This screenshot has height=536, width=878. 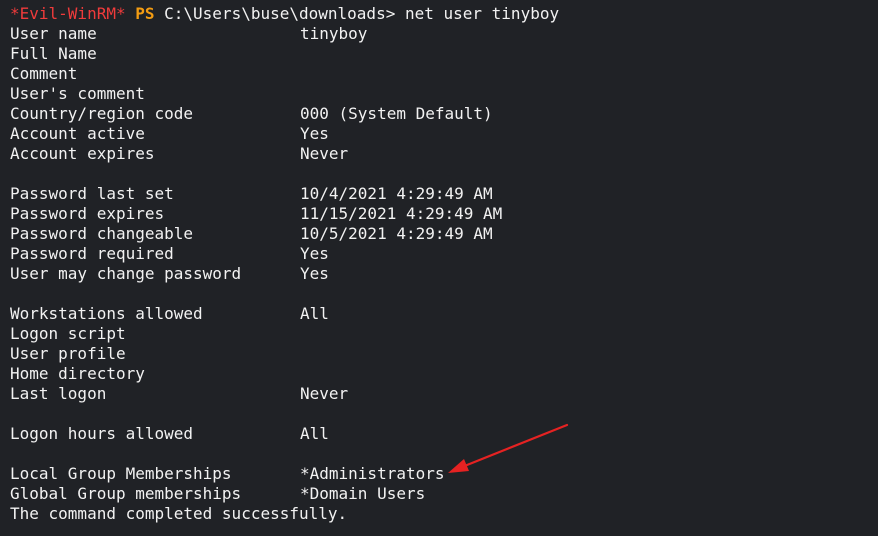 I want to click on field-row-account-active: Account active Yes, so click(x=440, y=134).